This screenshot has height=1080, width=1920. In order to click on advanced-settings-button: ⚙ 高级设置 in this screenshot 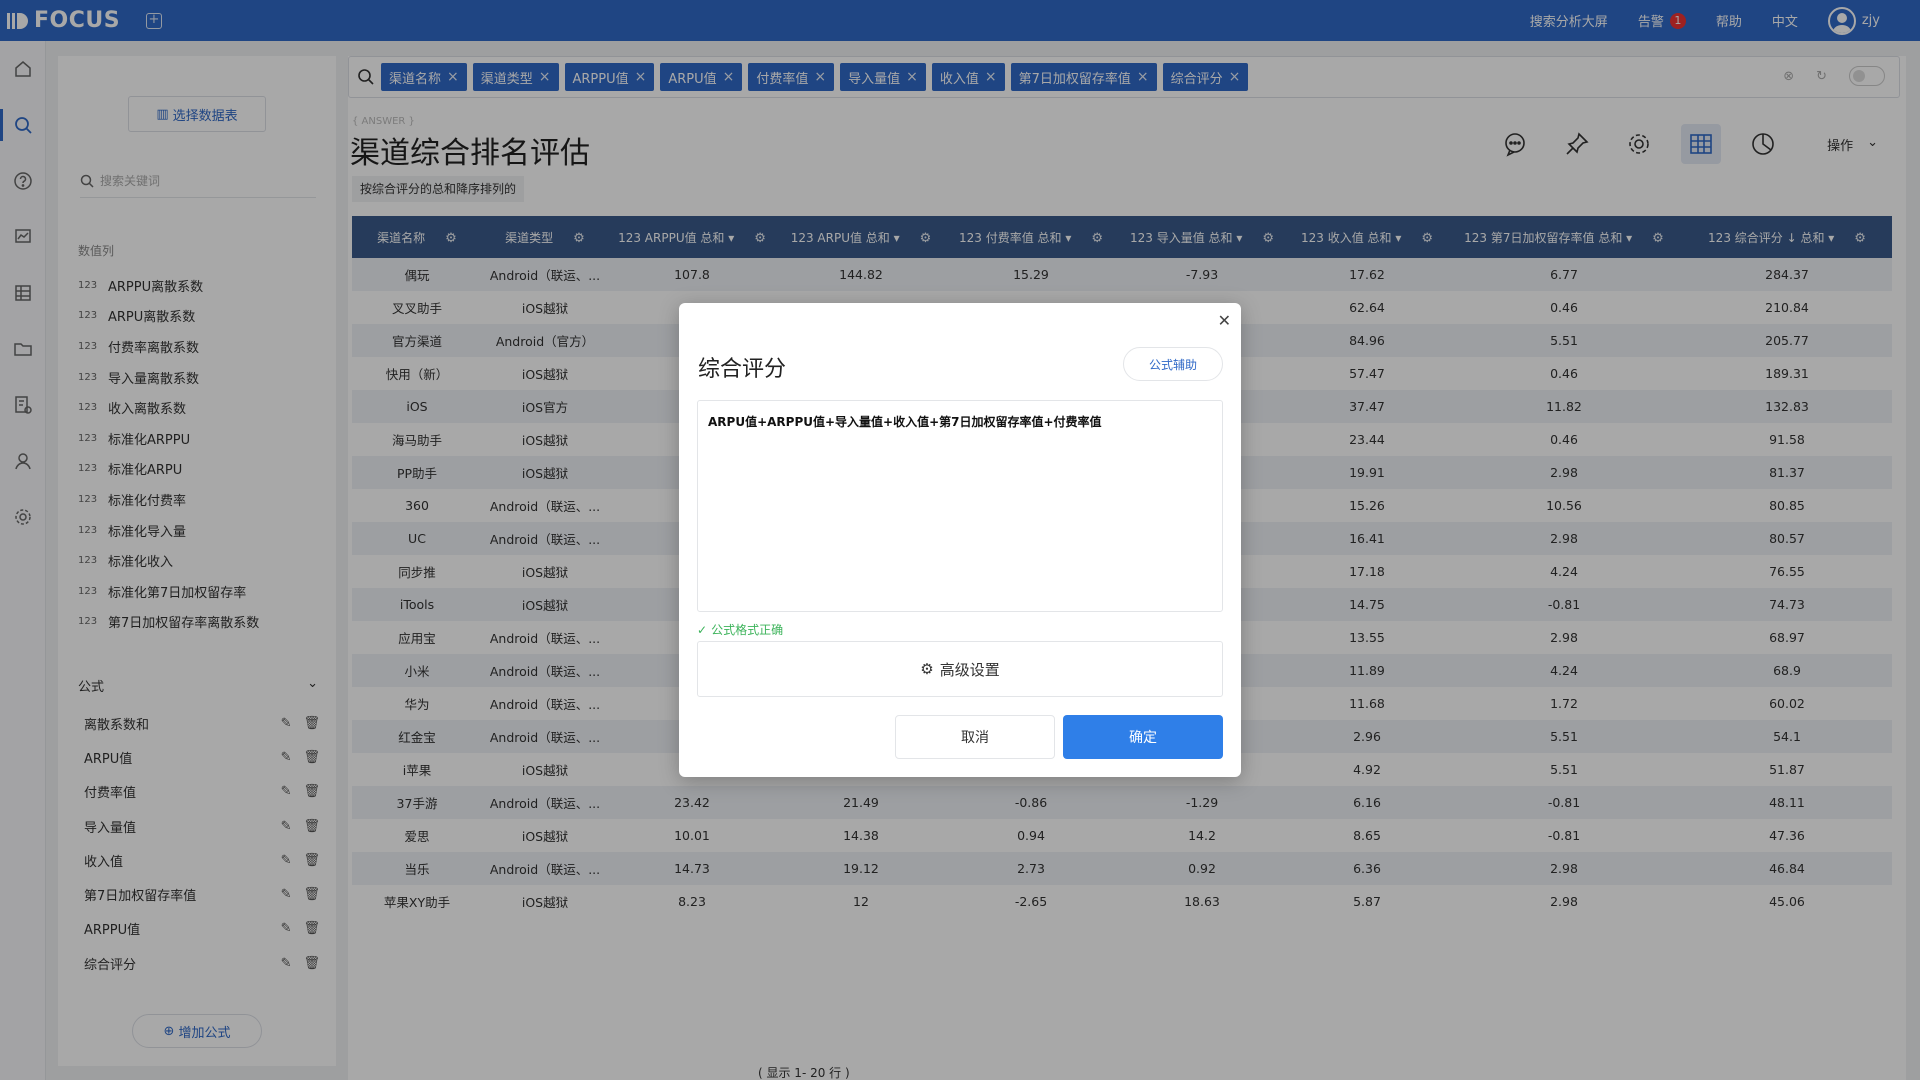, I will do `click(960, 669)`.